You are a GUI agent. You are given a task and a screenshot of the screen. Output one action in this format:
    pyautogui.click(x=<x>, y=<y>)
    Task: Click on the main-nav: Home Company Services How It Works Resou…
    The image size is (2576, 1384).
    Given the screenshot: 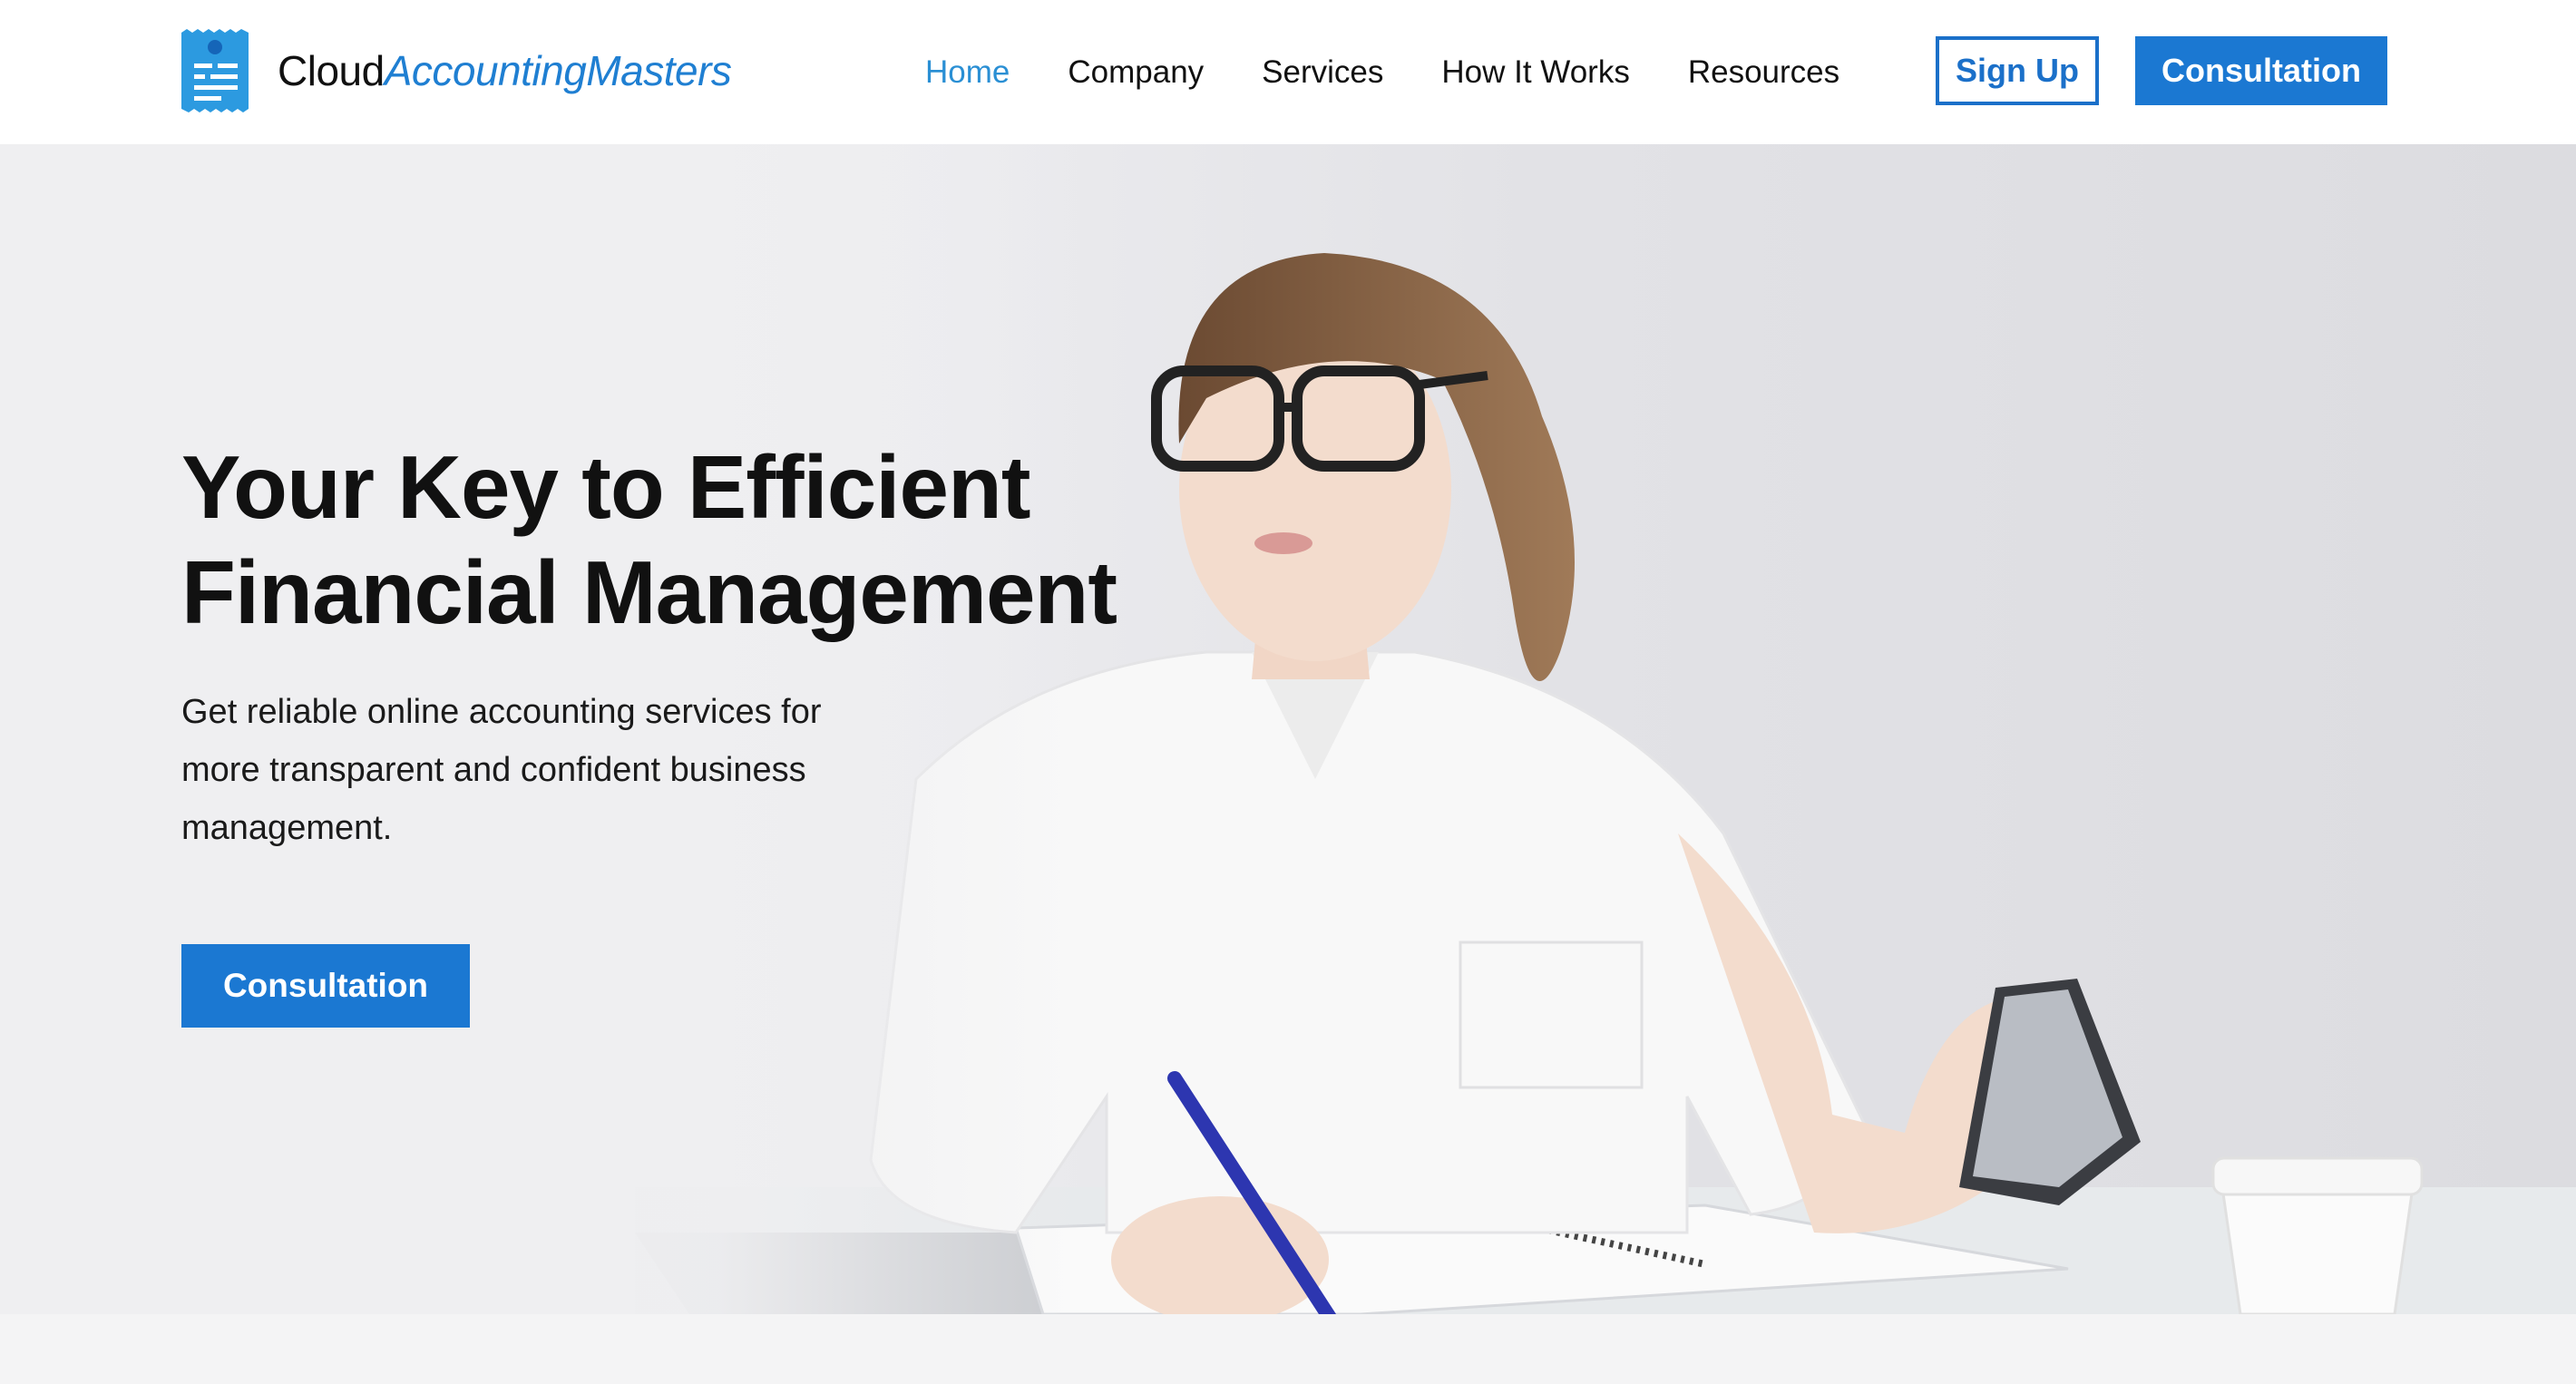 What is the action you would take?
    pyautogui.click(x=1411, y=72)
    